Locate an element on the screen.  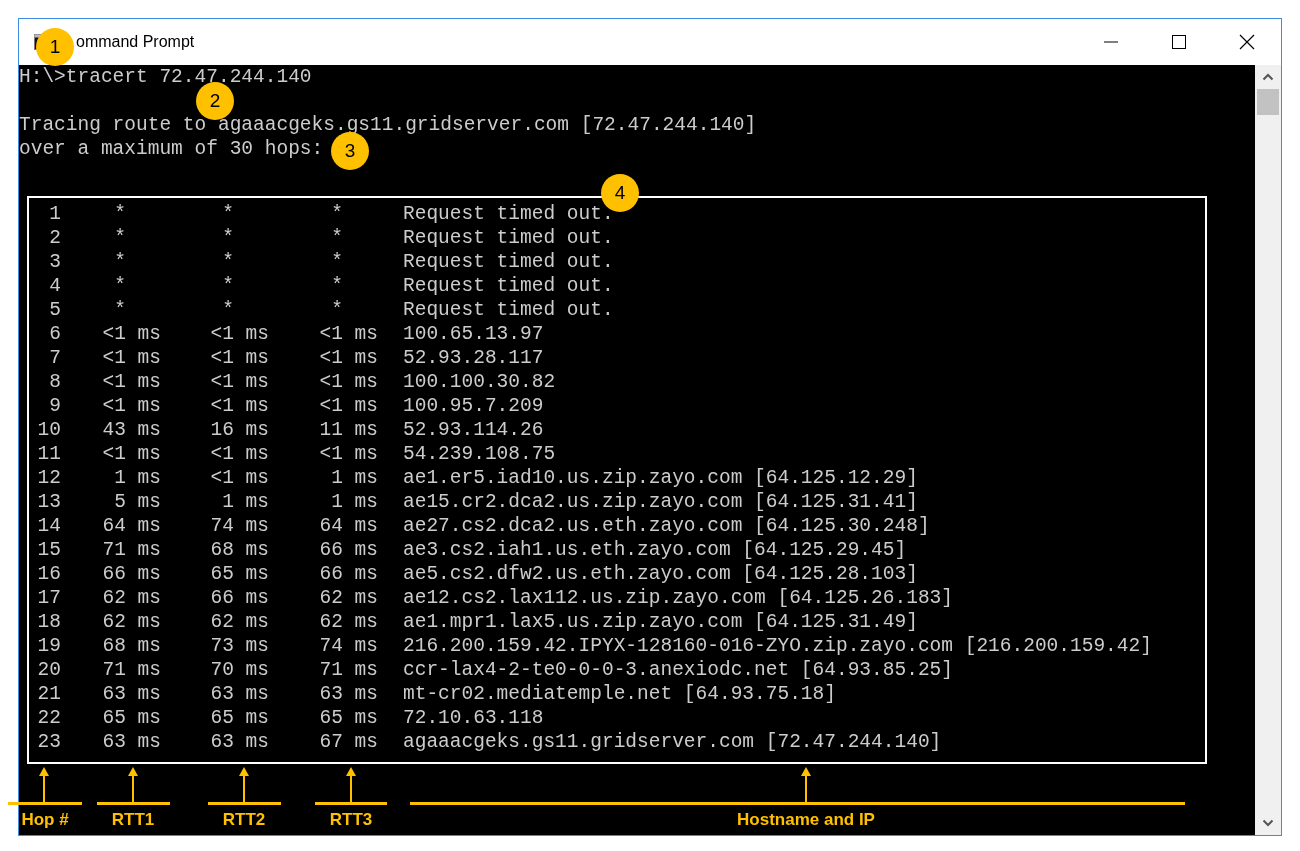
hostname-ip: ae12.cs2.lax112.us.zip.zayo.com [64.125.26.183] is located at coordinates (678, 598).